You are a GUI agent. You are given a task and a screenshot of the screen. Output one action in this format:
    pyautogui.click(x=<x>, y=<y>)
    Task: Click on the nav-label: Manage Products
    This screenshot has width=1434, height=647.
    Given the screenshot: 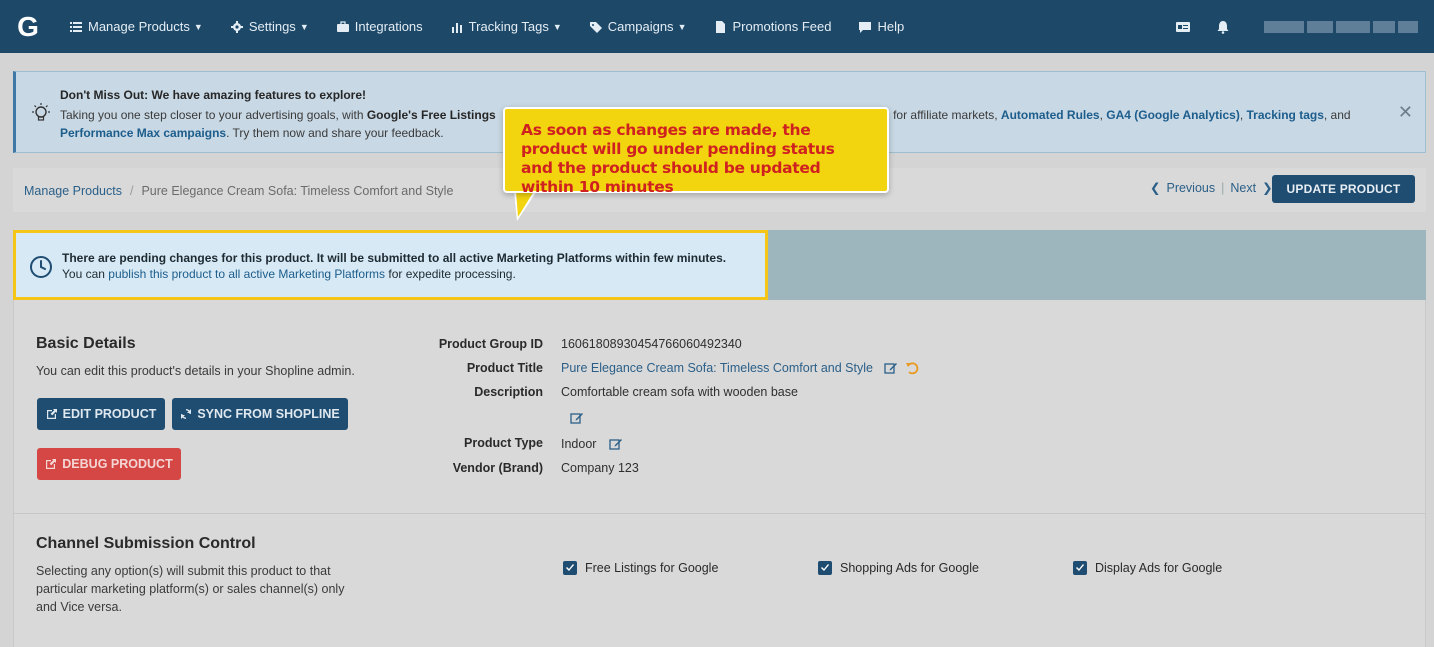 What is the action you would take?
    pyautogui.click(x=139, y=26)
    